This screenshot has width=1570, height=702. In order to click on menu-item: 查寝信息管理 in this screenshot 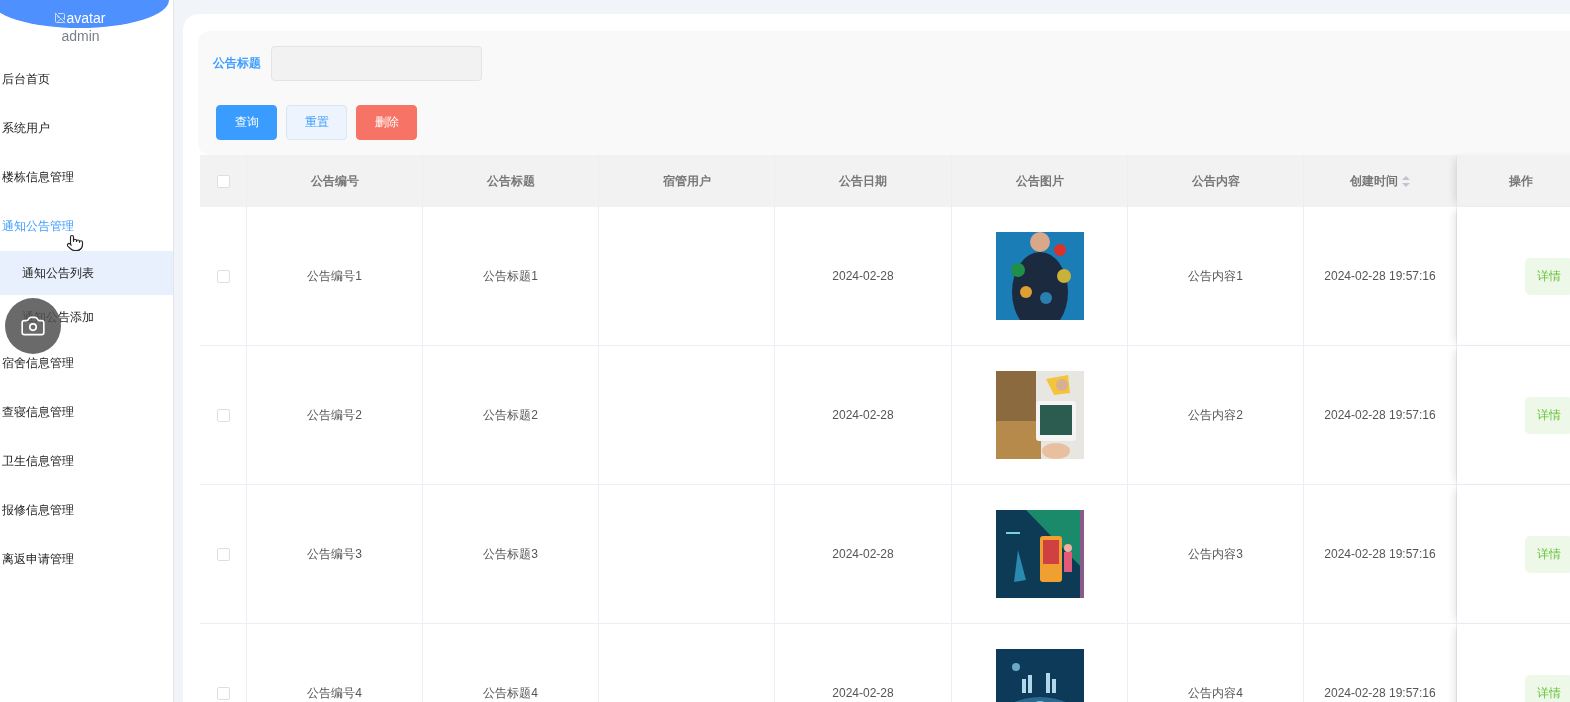, I will do `click(86, 412)`.